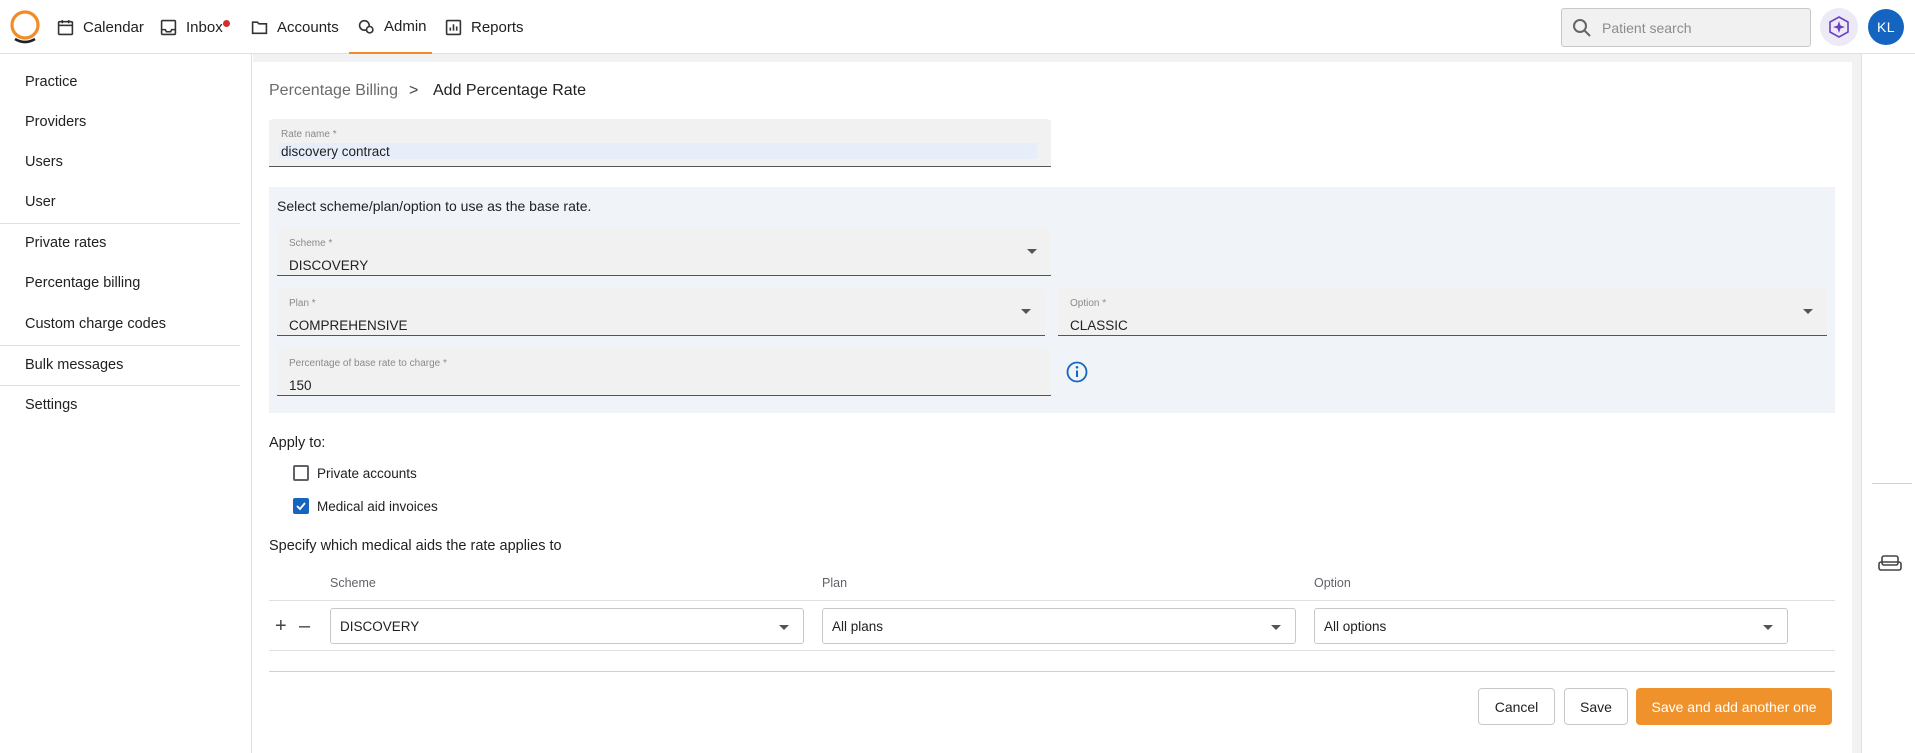  I want to click on scheme-value: DISCOVERY, so click(329, 265).